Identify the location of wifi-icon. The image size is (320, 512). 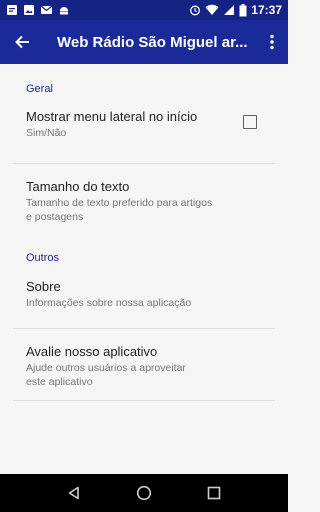
(212, 10).